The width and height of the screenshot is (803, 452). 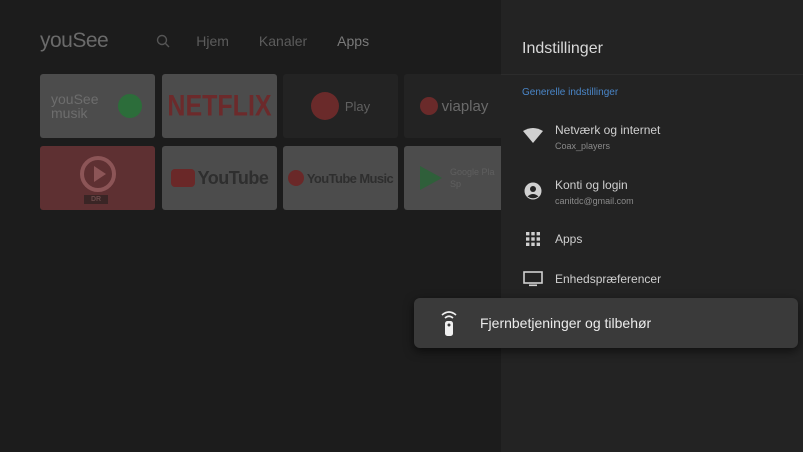 What do you see at coordinates (591, 185) in the screenshot?
I see `settings-item-accounts-label: Konti og login` at bounding box center [591, 185].